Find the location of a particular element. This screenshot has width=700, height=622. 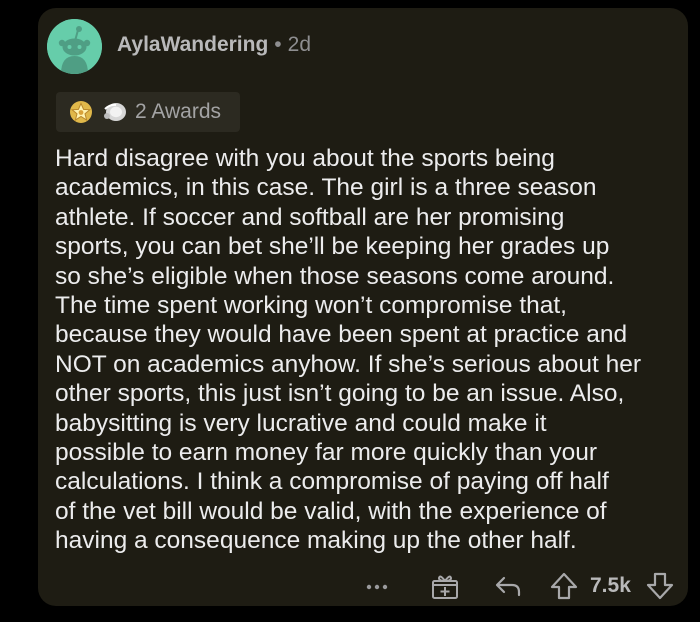

upvote-arrow-icon is located at coordinates (564, 586).